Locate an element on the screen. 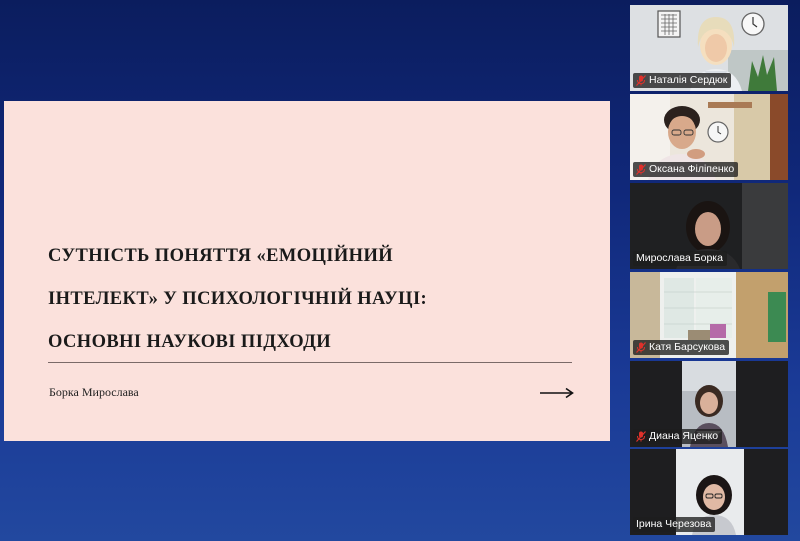 This screenshot has width=800, height=541. participant-tile: Ірина Черезова is located at coordinates (709, 492).